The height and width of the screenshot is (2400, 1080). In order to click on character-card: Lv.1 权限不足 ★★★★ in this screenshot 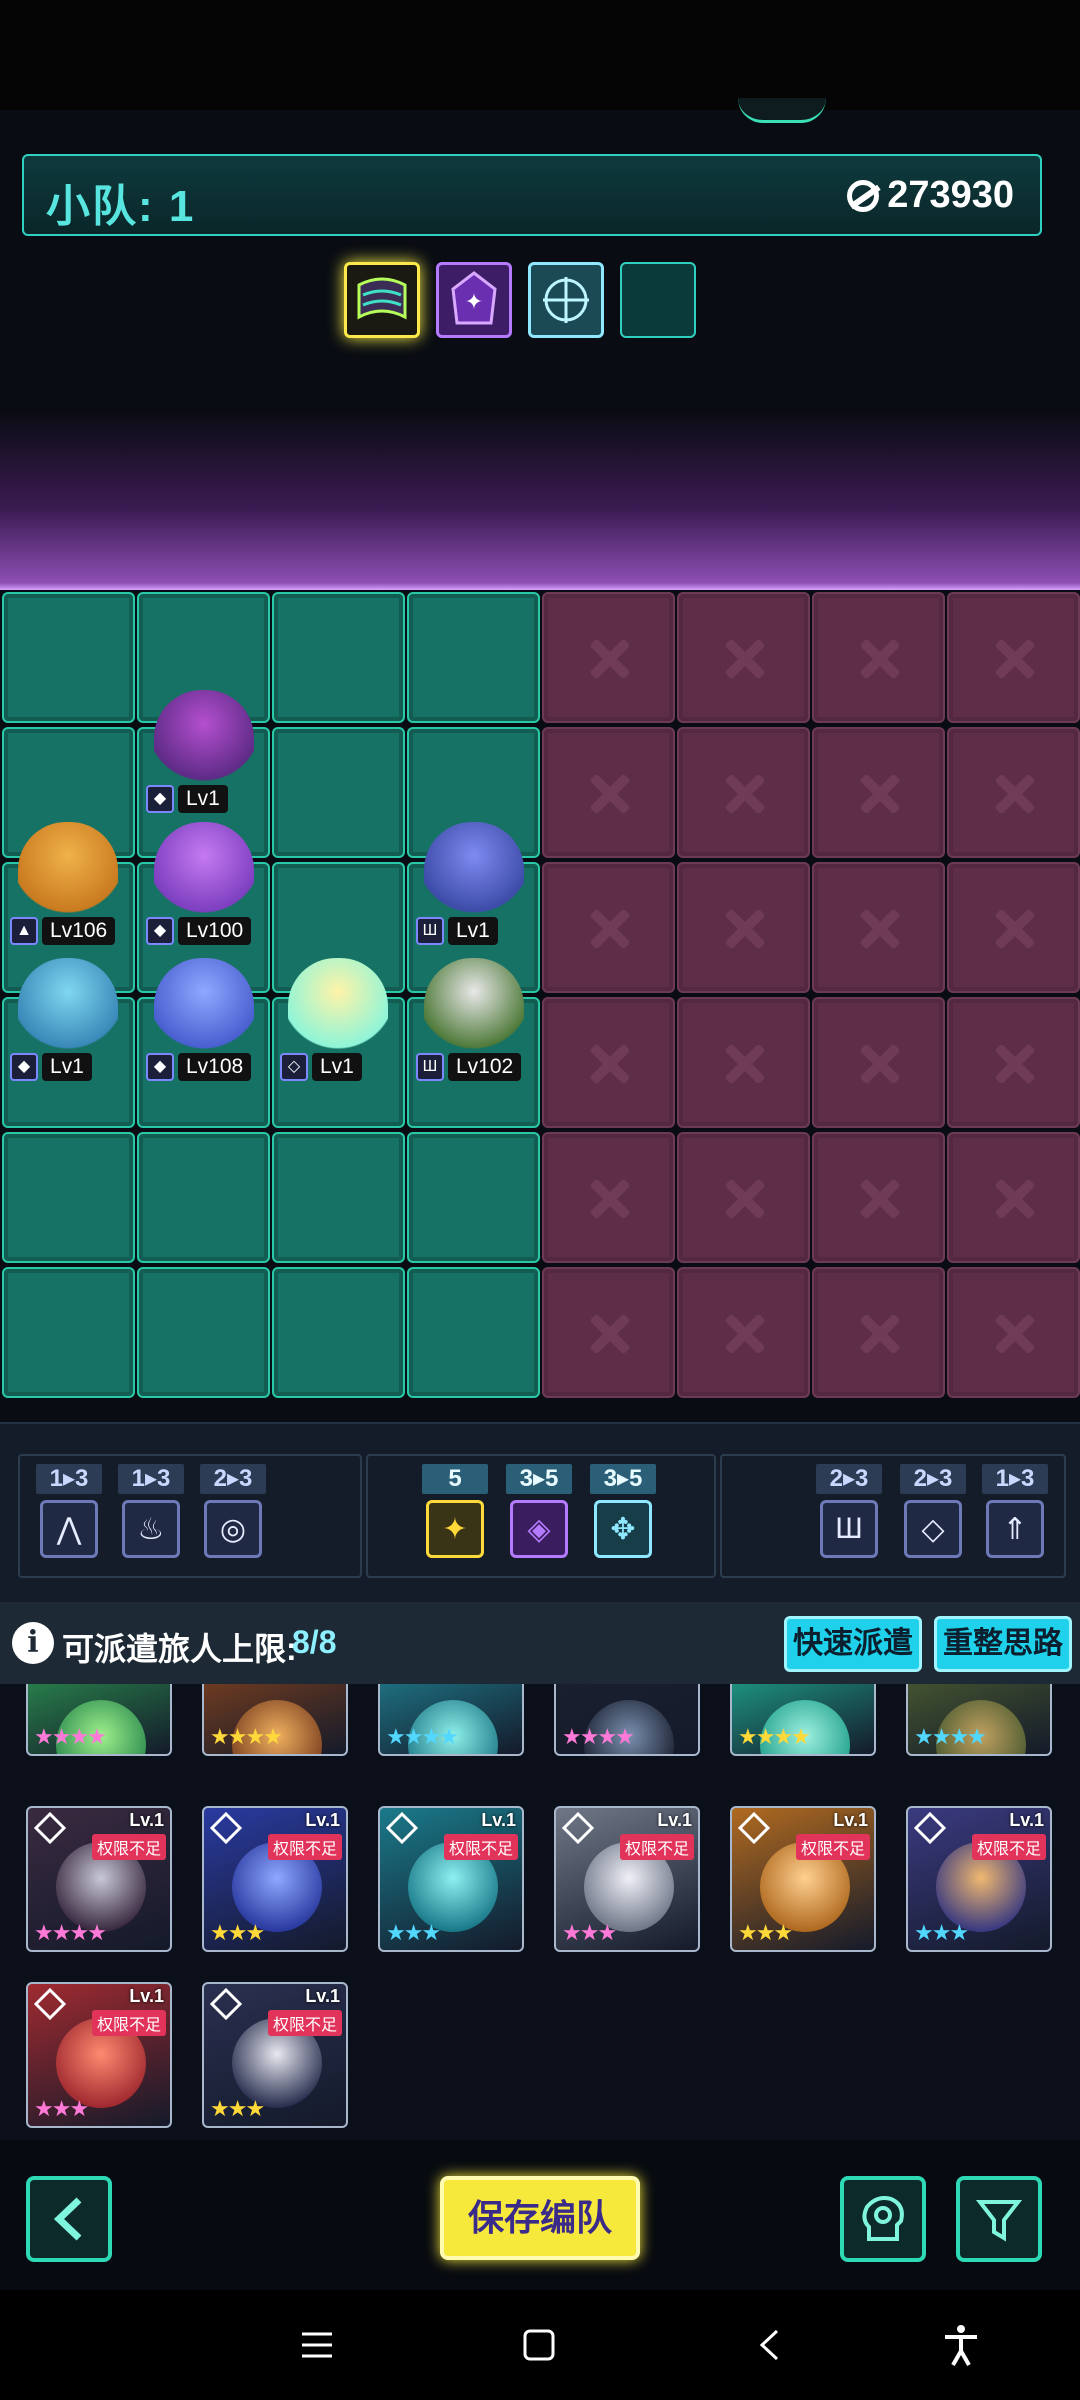, I will do `click(99, 1879)`.